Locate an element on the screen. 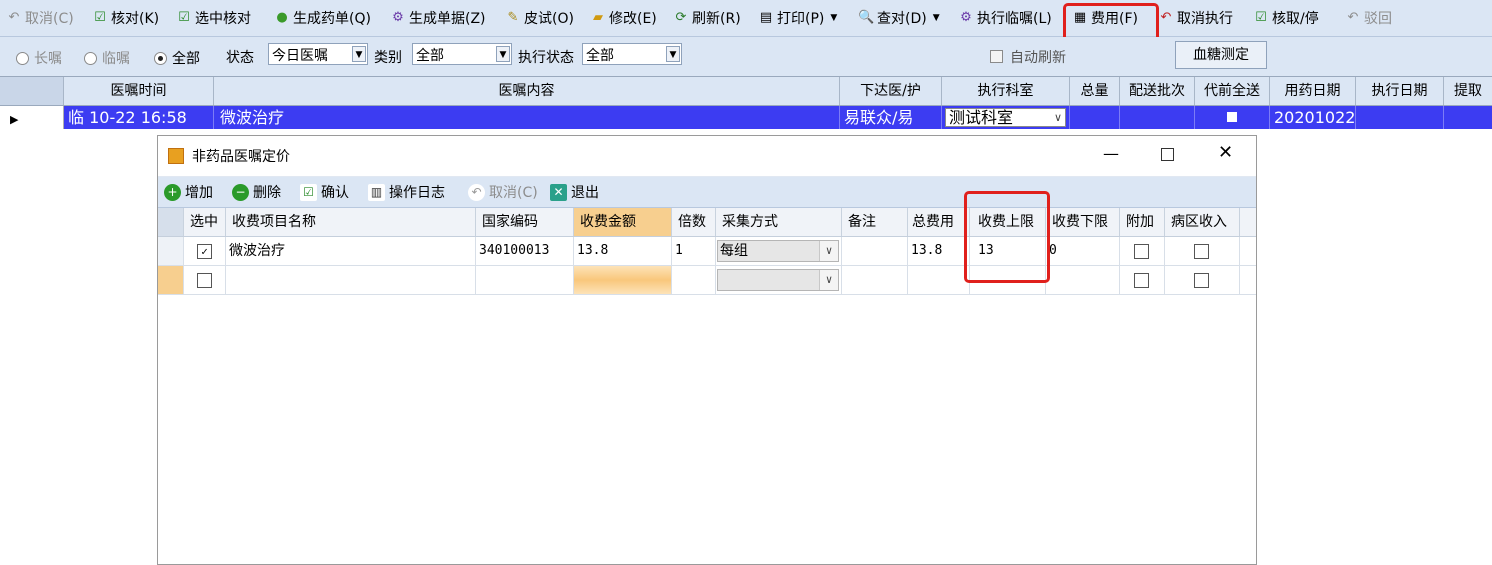 The image size is (1492, 565). send-all-checkbox is located at coordinates (1232, 117).